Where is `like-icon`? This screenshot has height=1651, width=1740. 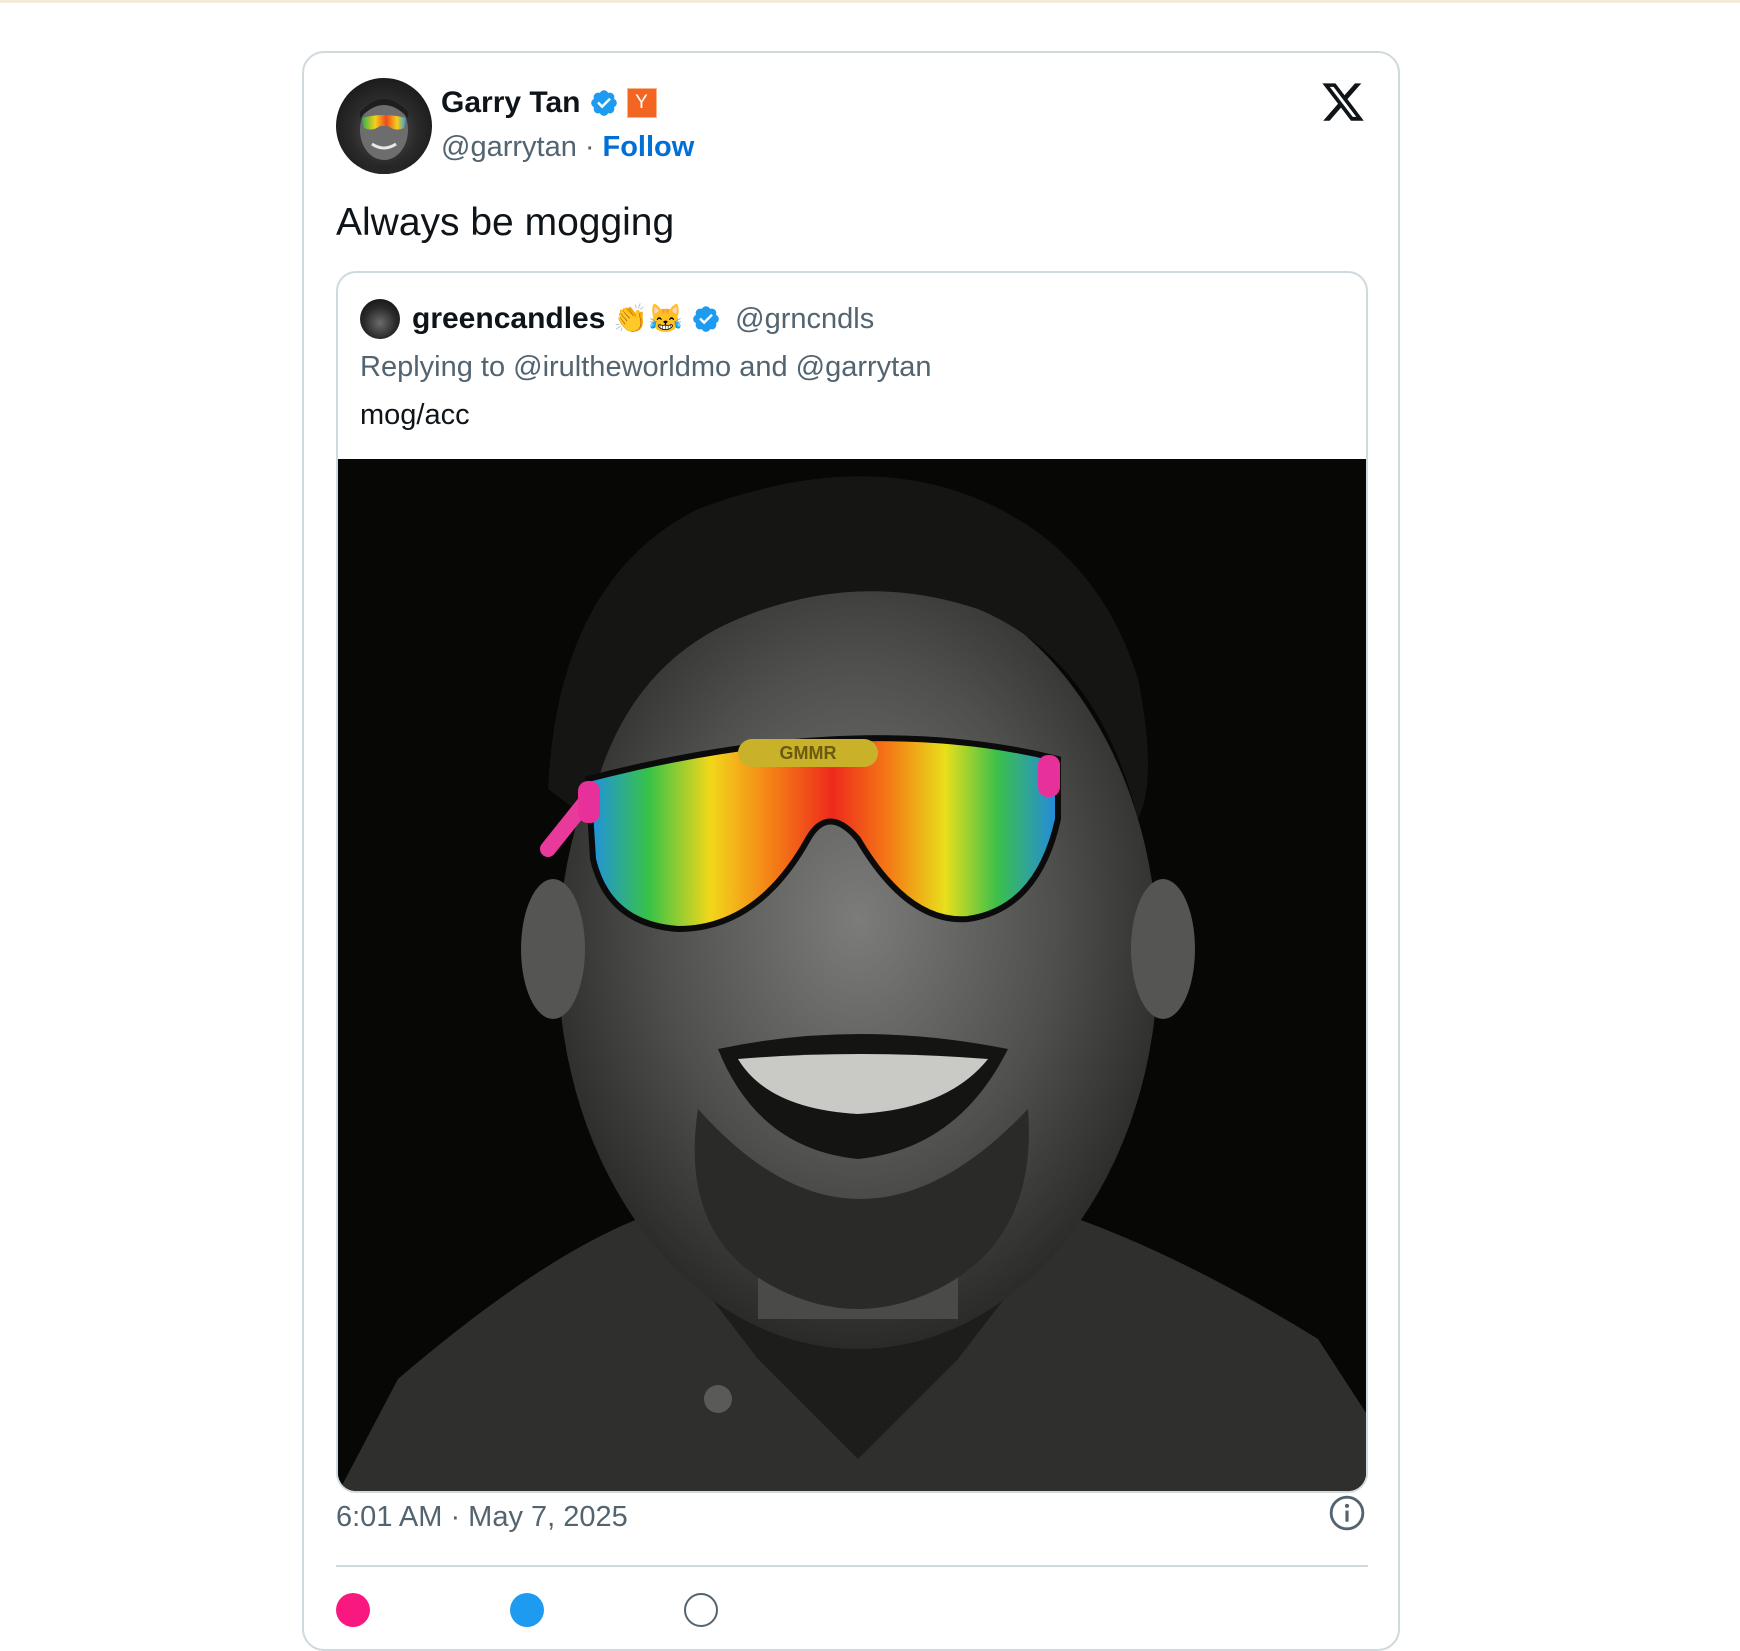
like-icon is located at coordinates (353, 1610).